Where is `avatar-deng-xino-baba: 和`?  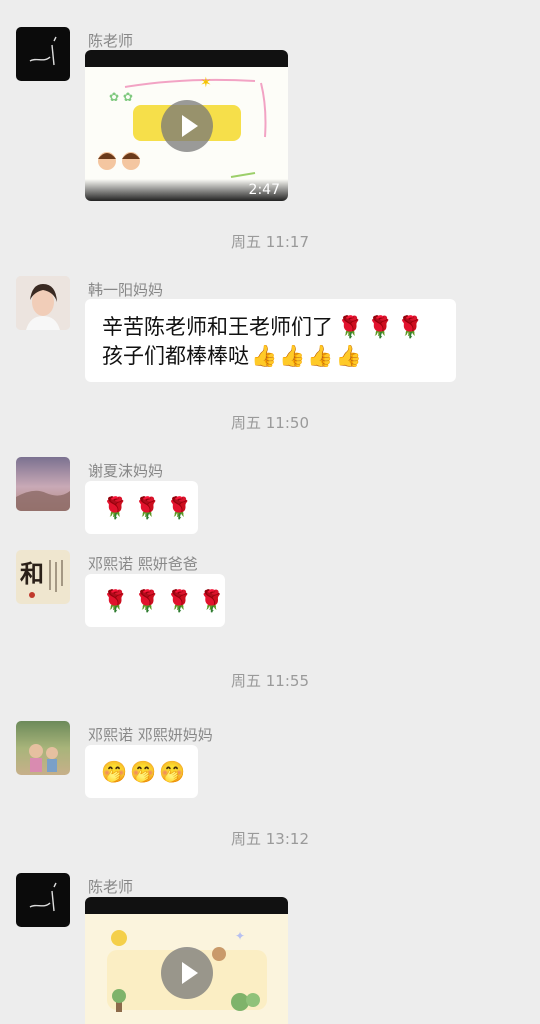
avatar-deng-xino-baba: 和 is located at coordinates (43, 577).